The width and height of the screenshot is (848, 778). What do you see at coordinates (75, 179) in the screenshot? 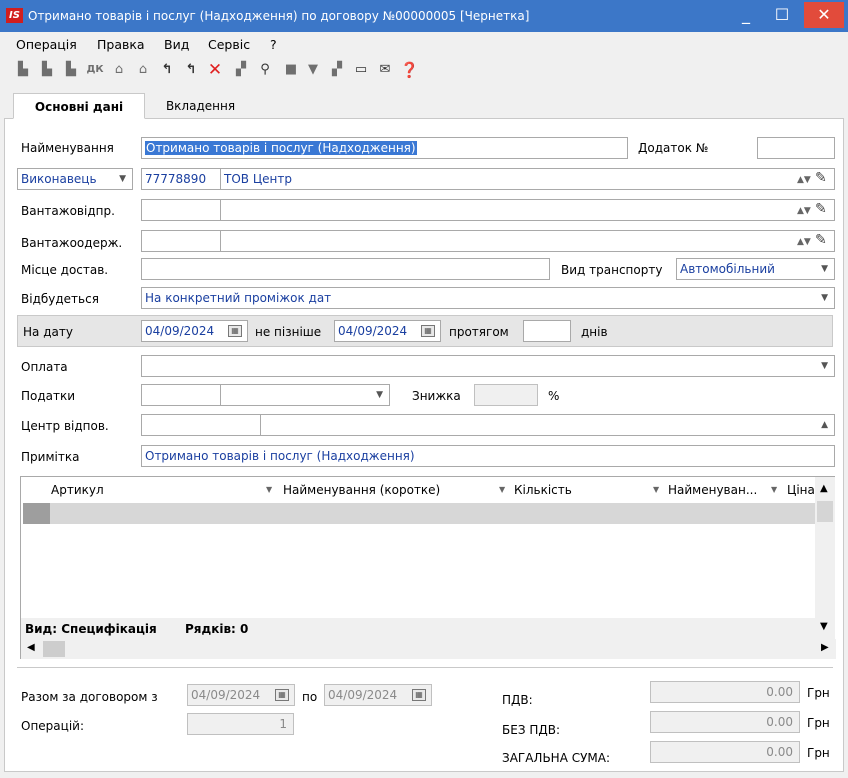
I see `executor-select: Виконавець ▼` at bounding box center [75, 179].